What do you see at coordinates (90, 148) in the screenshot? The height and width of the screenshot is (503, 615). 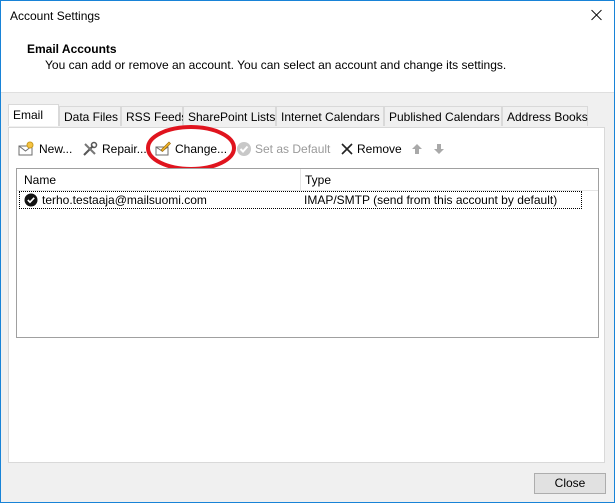 I see `repair-tools-icon` at bounding box center [90, 148].